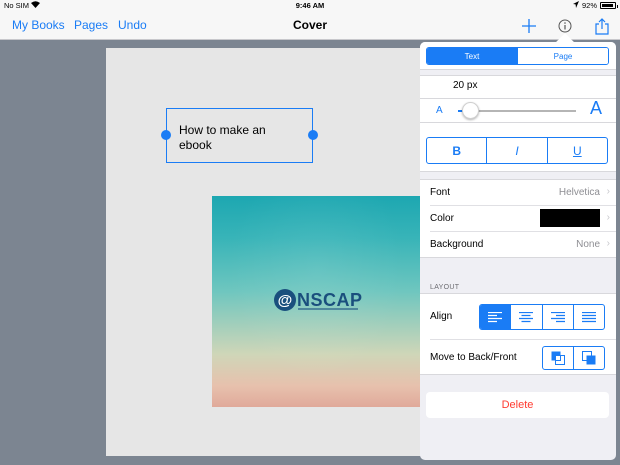 This screenshot has height=465, width=620. I want to click on align-right-icon, so click(557, 316).